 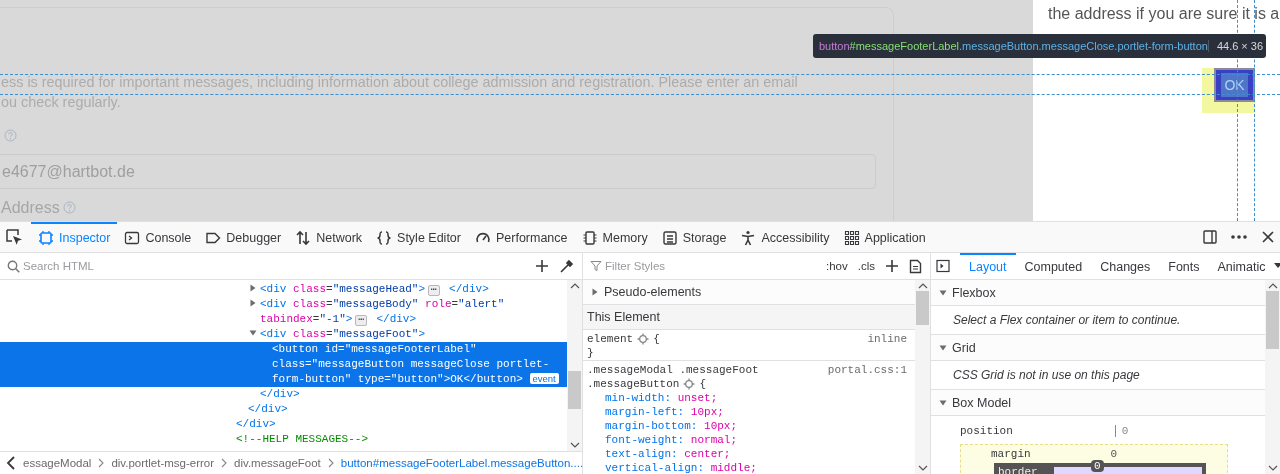 What do you see at coordinates (1210, 237) in the screenshot?
I see `dock-icon` at bounding box center [1210, 237].